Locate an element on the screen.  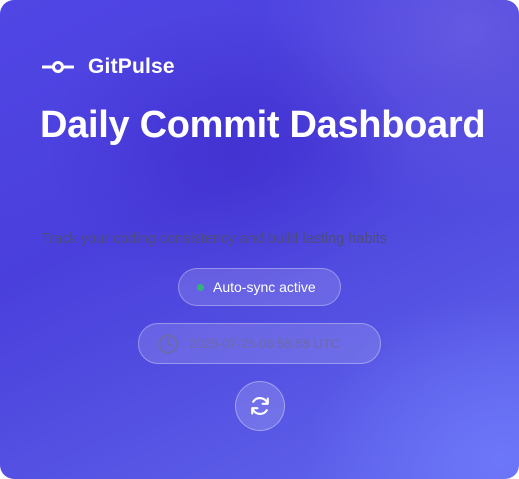
sync-status-label: Auto-sync active is located at coordinates (264, 287).